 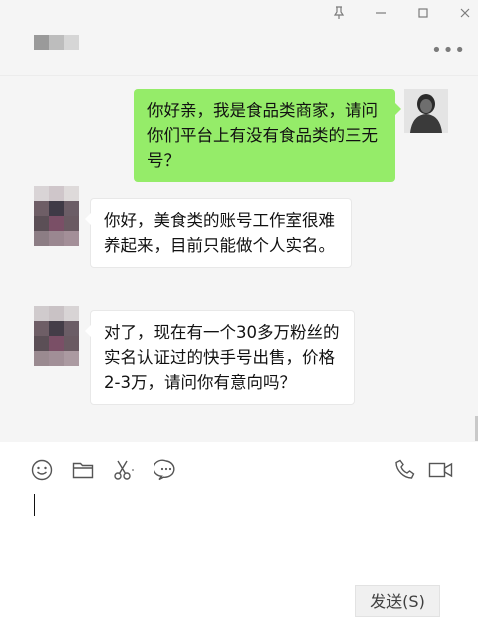 I want to click on emoji-icon, so click(x=42, y=470).